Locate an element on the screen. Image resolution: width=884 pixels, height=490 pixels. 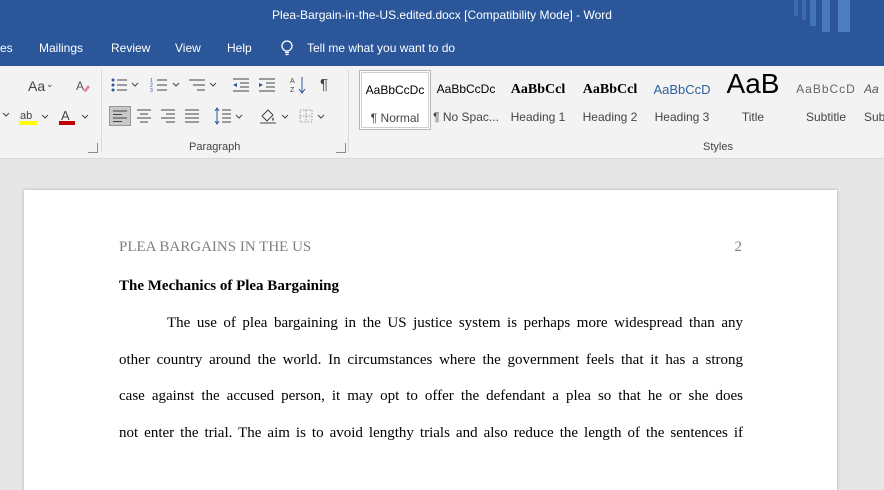
align-left-icon is located at coordinates (120, 116).